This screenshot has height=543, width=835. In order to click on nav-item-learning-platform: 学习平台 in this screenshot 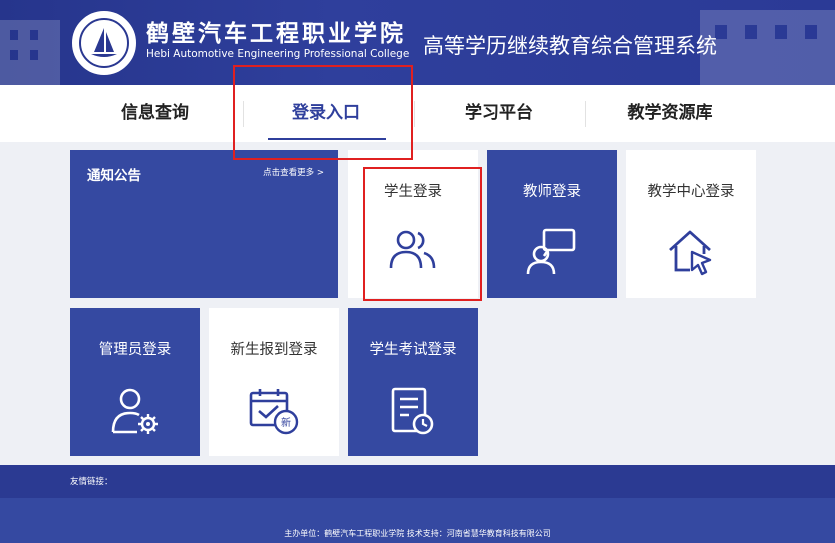, I will do `click(499, 113)`.